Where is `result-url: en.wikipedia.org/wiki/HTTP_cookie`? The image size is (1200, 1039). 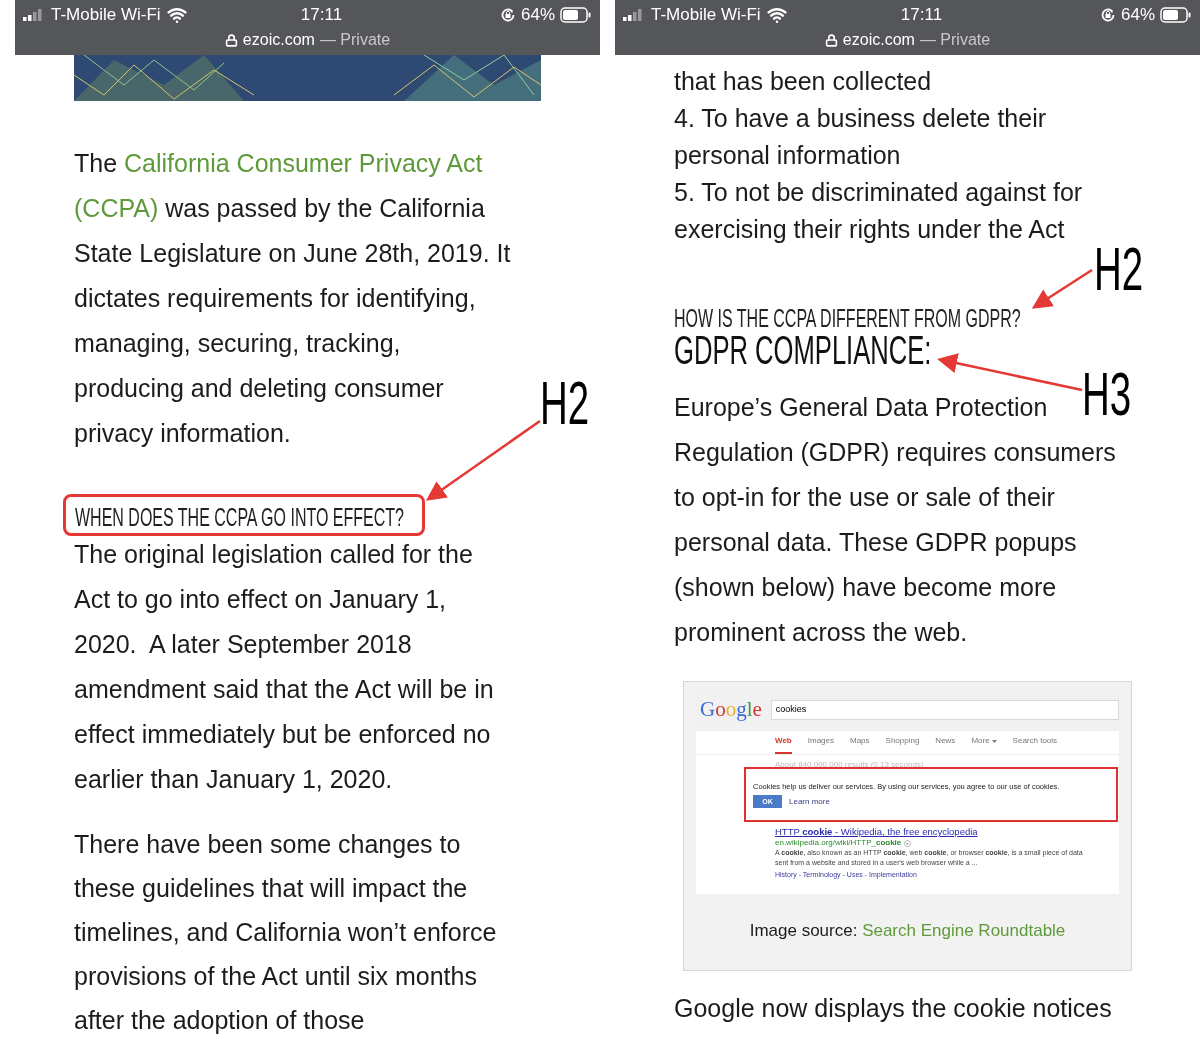 result-url: en.wikipedia.org/wiki/HTTP_cookie is located at coordinates (838, 843).